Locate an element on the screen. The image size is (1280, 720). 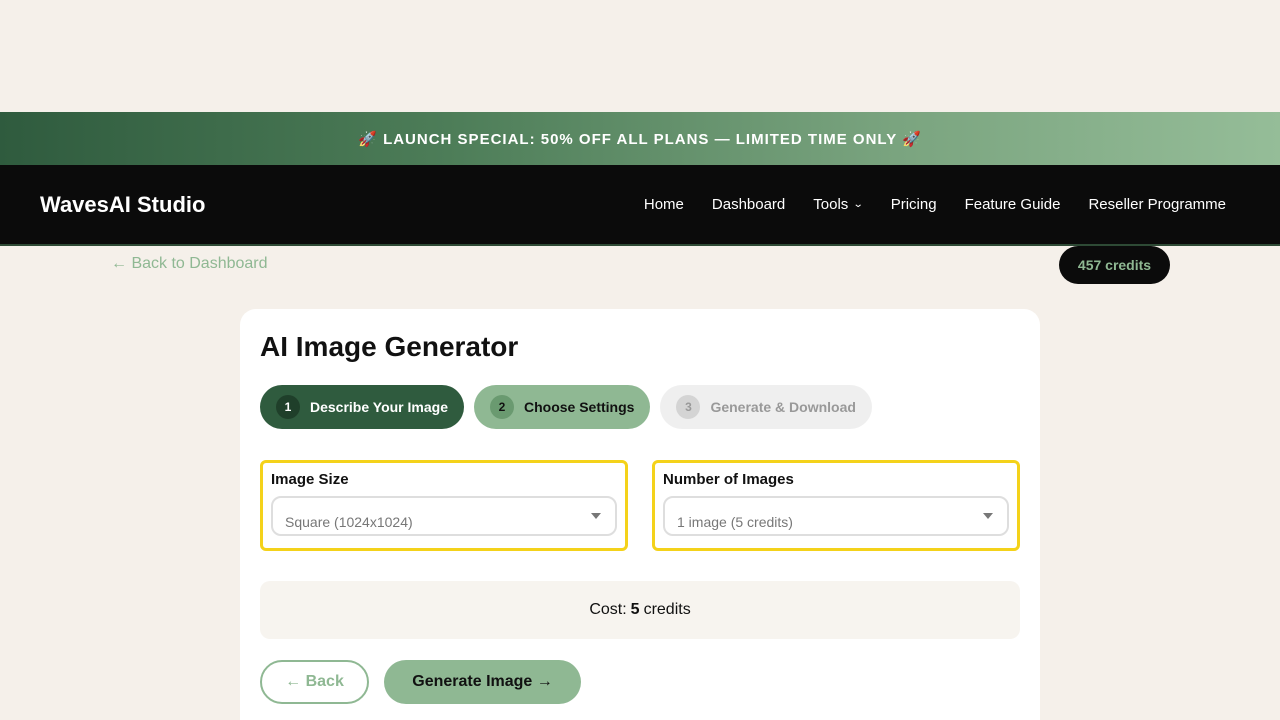
chevron-down-icon: ⌄ is located at coordinates (858, 204).